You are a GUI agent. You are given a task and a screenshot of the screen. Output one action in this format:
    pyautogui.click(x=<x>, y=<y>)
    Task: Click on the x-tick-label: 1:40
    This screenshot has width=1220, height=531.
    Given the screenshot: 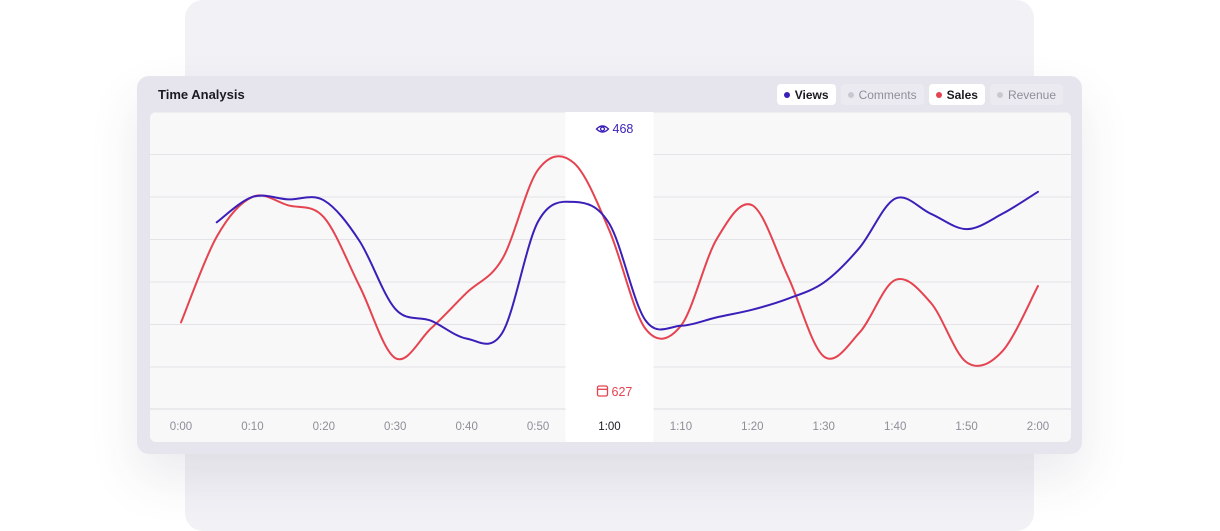 What is the action you would take?
    pyautogui.click(x=895, y=427)
    